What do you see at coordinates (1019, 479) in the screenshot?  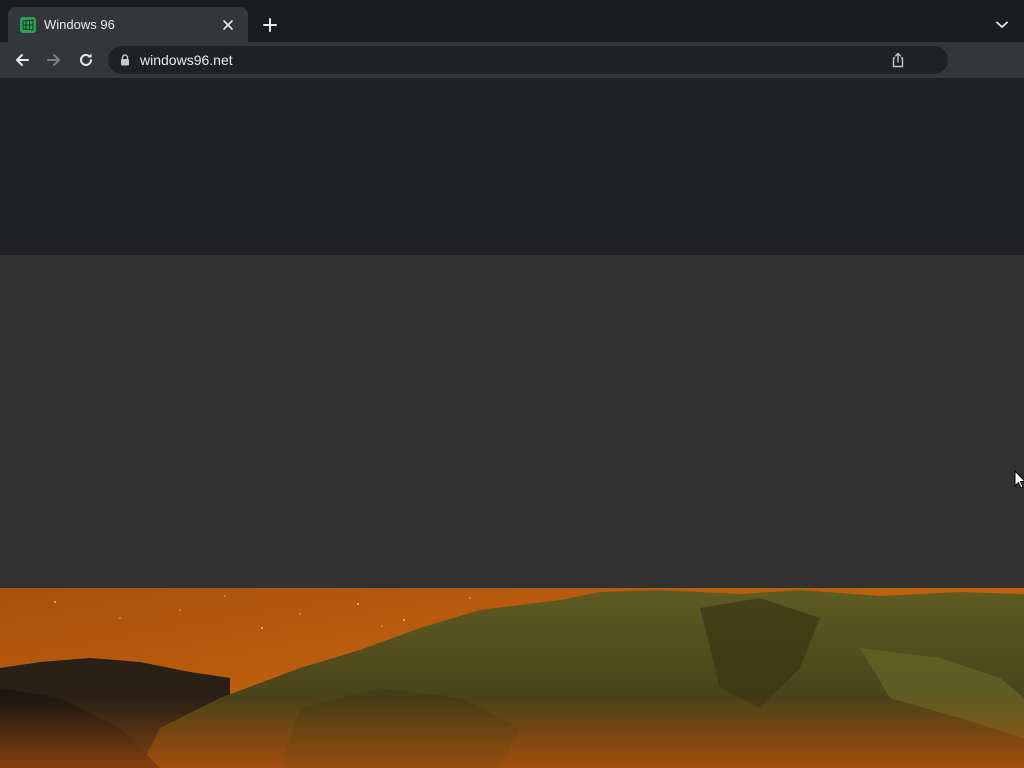 I see `mouse-cursor-icon` at bounding box center [1019, 479].